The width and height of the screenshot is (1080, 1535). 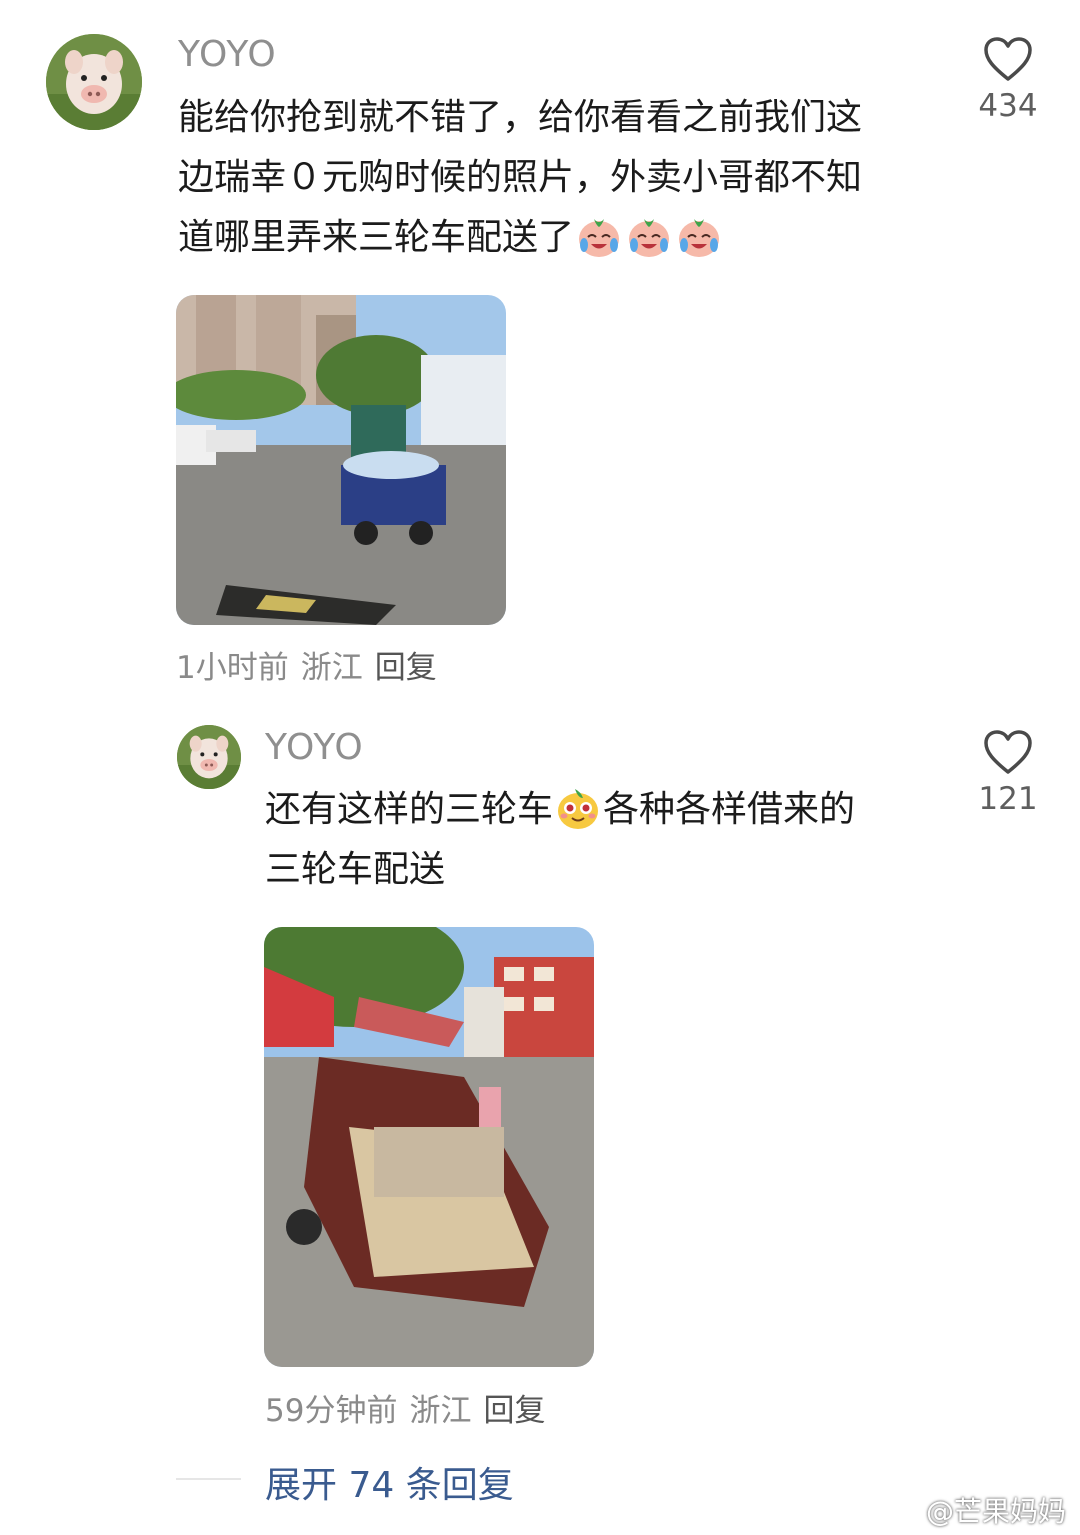 I want to click on like-count: 121, so click(x=1008, y=799).